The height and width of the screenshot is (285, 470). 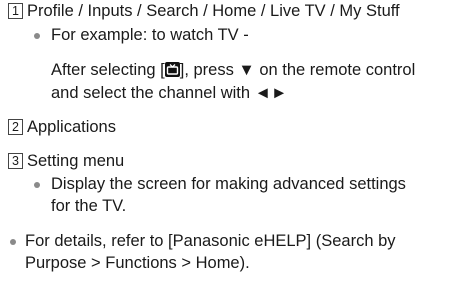 I want to click on instruction-line-2: and select the channel with ◄►, so click(x=169, y=93).